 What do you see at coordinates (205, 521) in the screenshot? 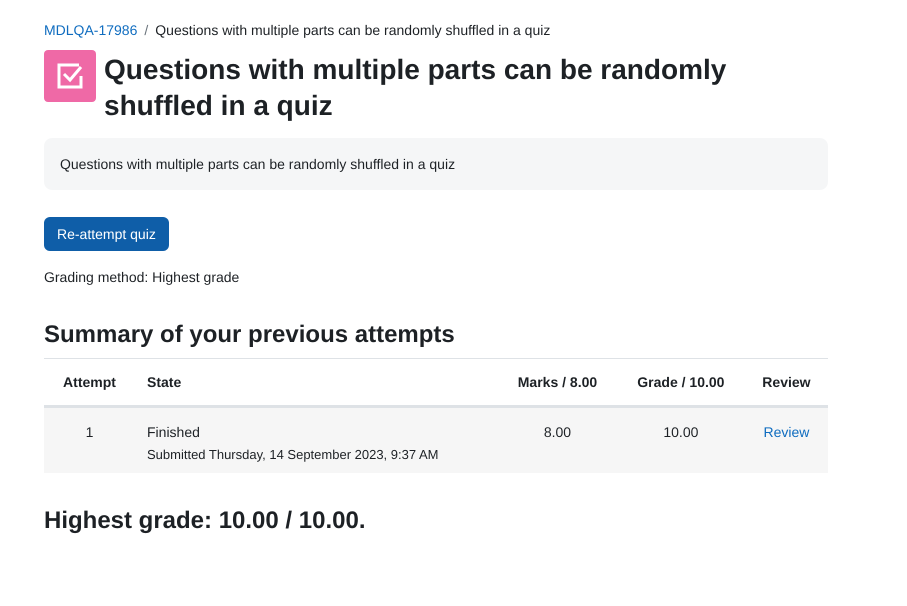
I see `highest-grade: Highest grade: 10.00 / 10.00.` at bounding box center [205, 521].